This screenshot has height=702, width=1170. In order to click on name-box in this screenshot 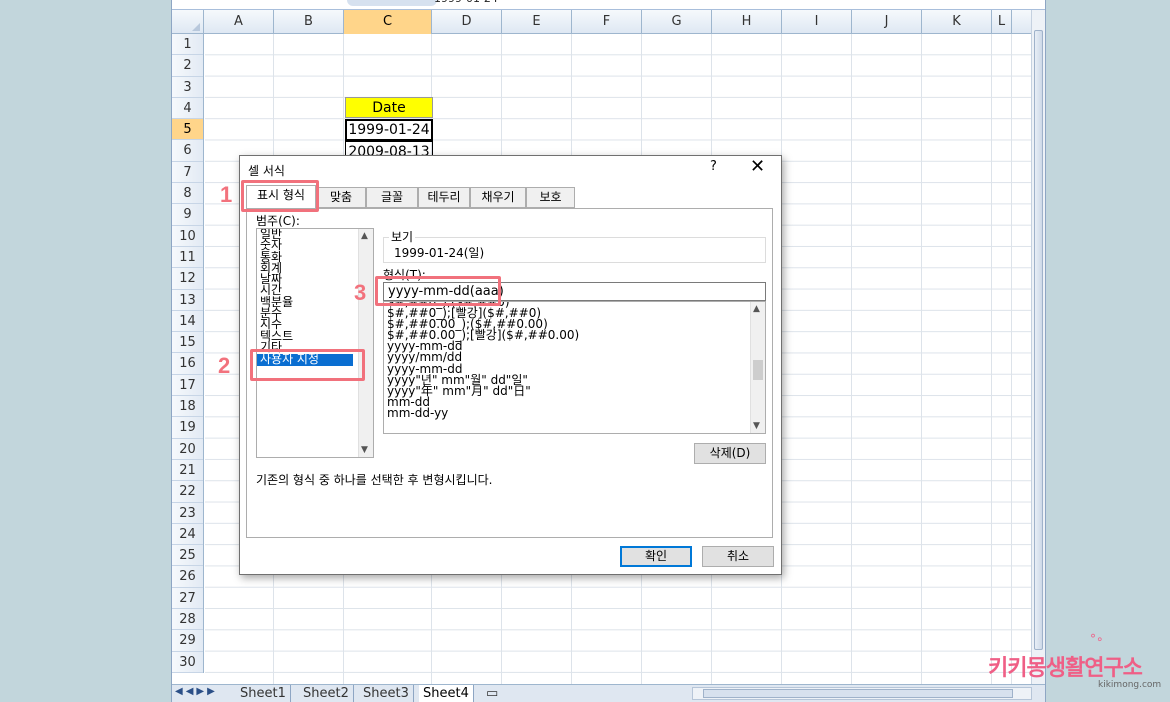, I will do `click(392, 3)`.